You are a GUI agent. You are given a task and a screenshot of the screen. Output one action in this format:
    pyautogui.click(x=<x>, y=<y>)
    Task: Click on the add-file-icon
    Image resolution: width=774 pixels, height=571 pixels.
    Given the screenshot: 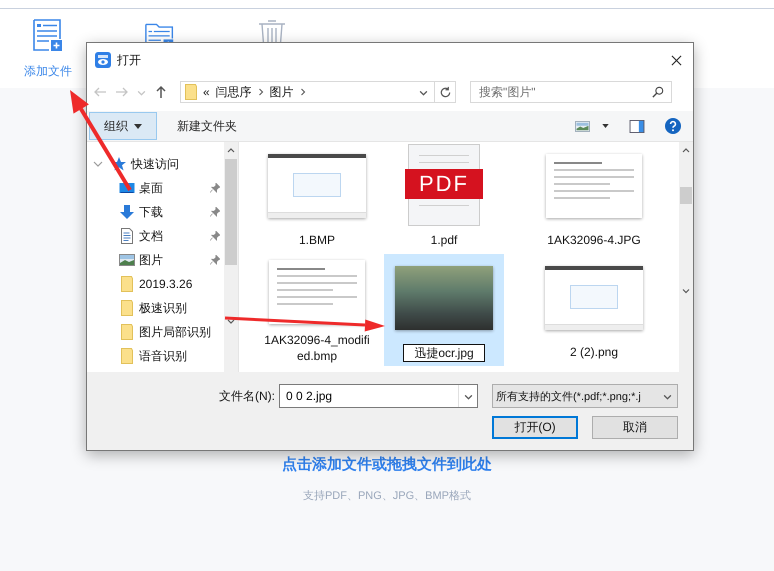 What is the action you would take?
    pyautogui.click(x=48, y=35)
    